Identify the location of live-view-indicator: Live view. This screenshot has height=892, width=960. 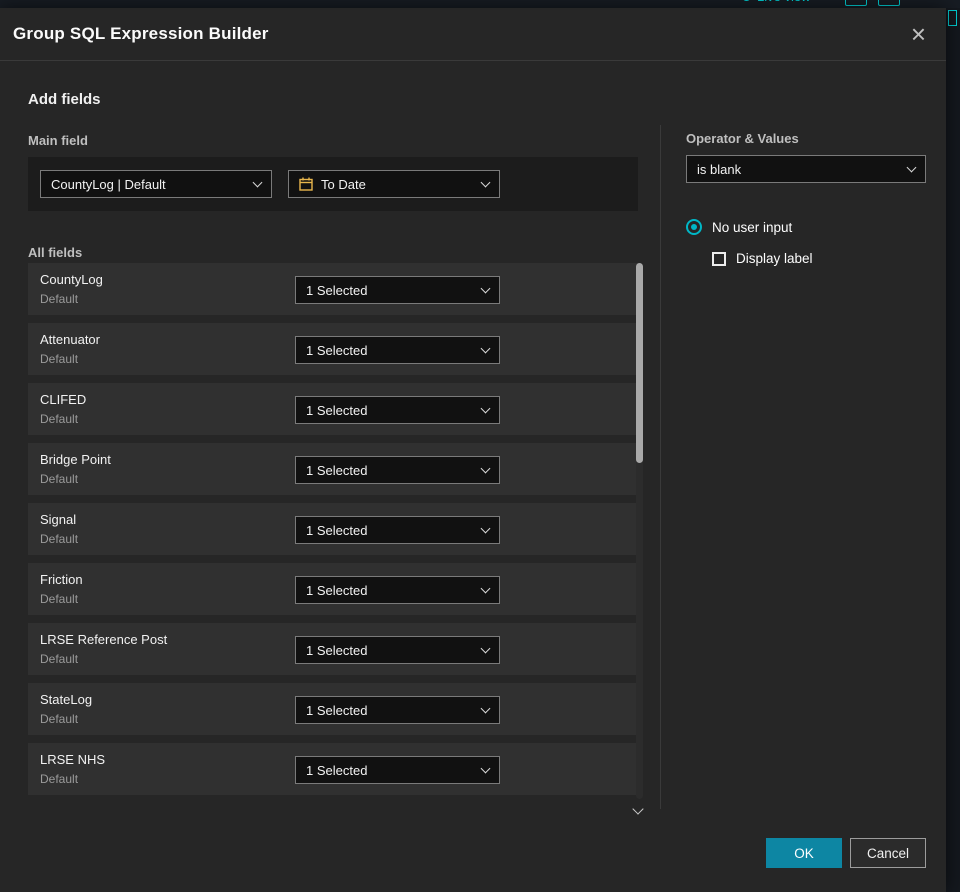
(776, 2).